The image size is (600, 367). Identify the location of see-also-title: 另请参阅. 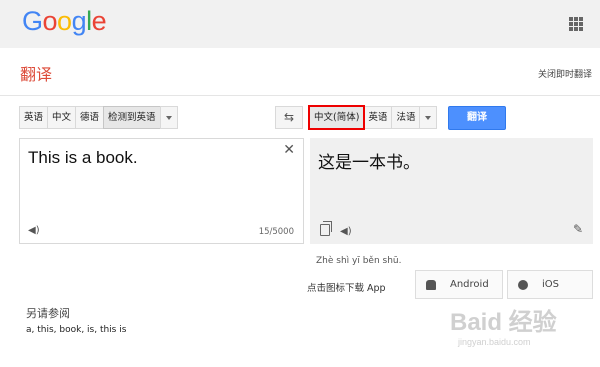
(48, 313).